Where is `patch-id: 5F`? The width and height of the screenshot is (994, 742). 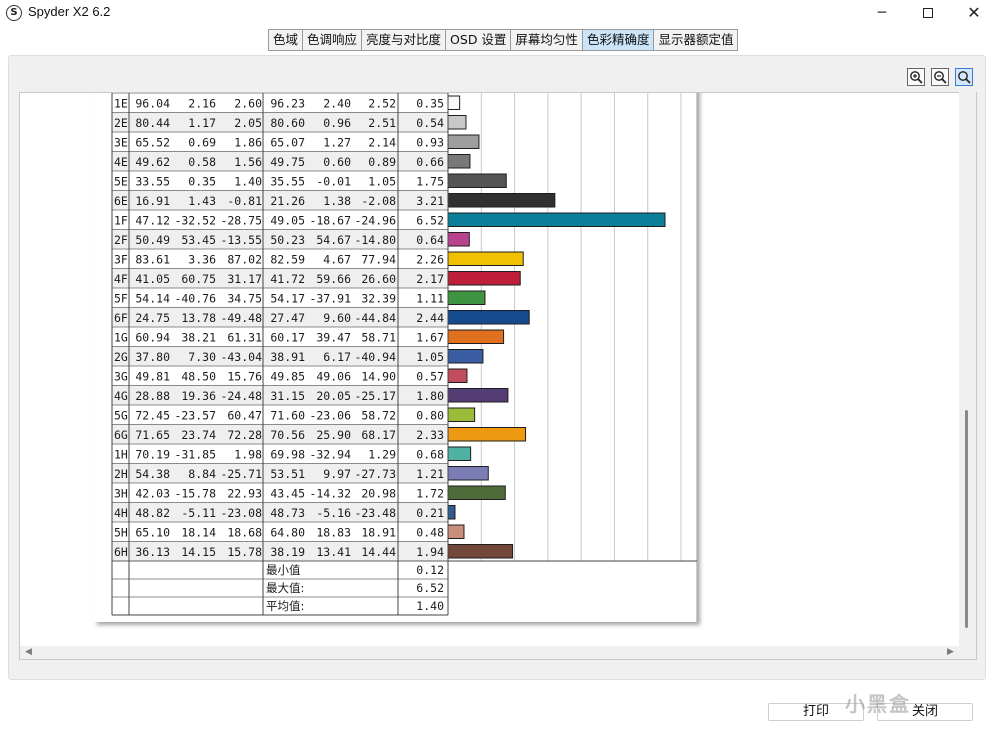 patch-id: 5F is located at coordinates (121, 299).